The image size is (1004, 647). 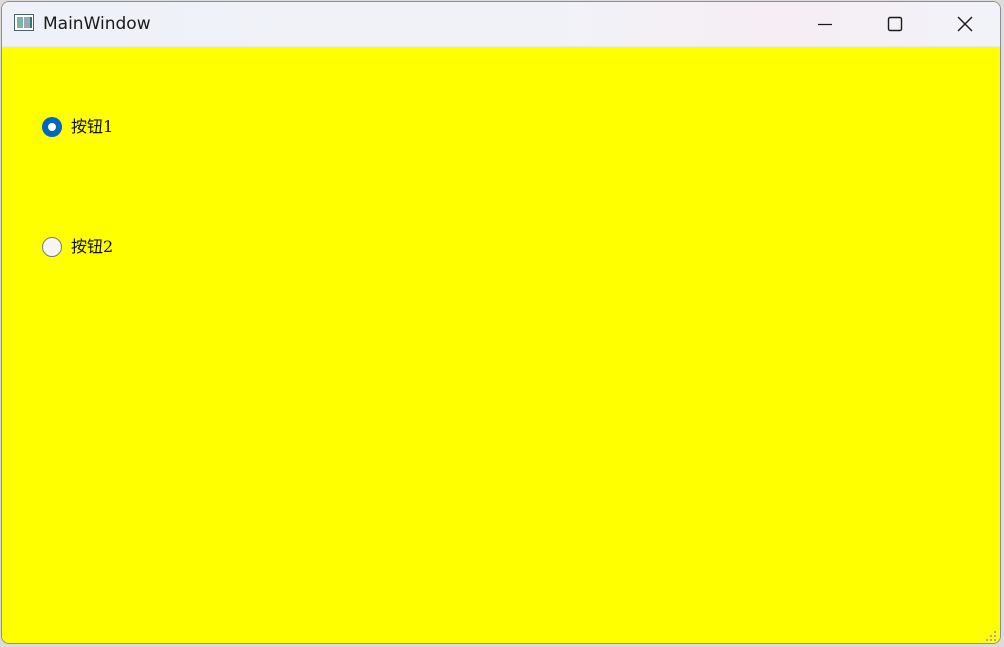 I want to click on window-title: MainWindow, so click(x=97, y=24).